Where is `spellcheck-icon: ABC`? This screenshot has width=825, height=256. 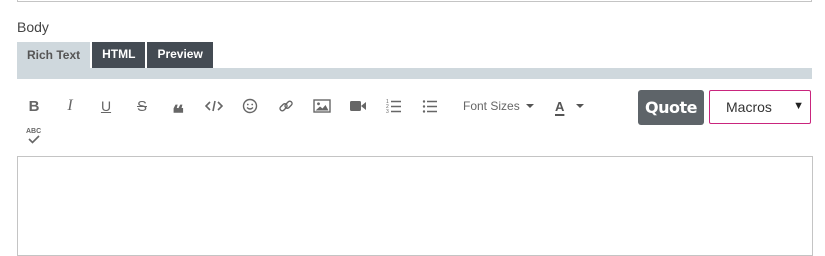 spellcheck-icon: ABC is located at coordinates (35, 137).